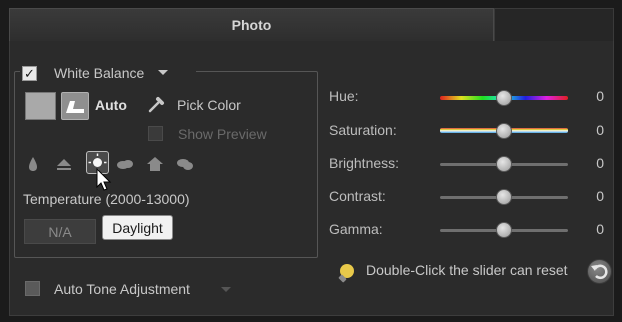 The height and width of the screenshot is (322, 622). I want to click on lightbulb-icon, so click(346, 274).